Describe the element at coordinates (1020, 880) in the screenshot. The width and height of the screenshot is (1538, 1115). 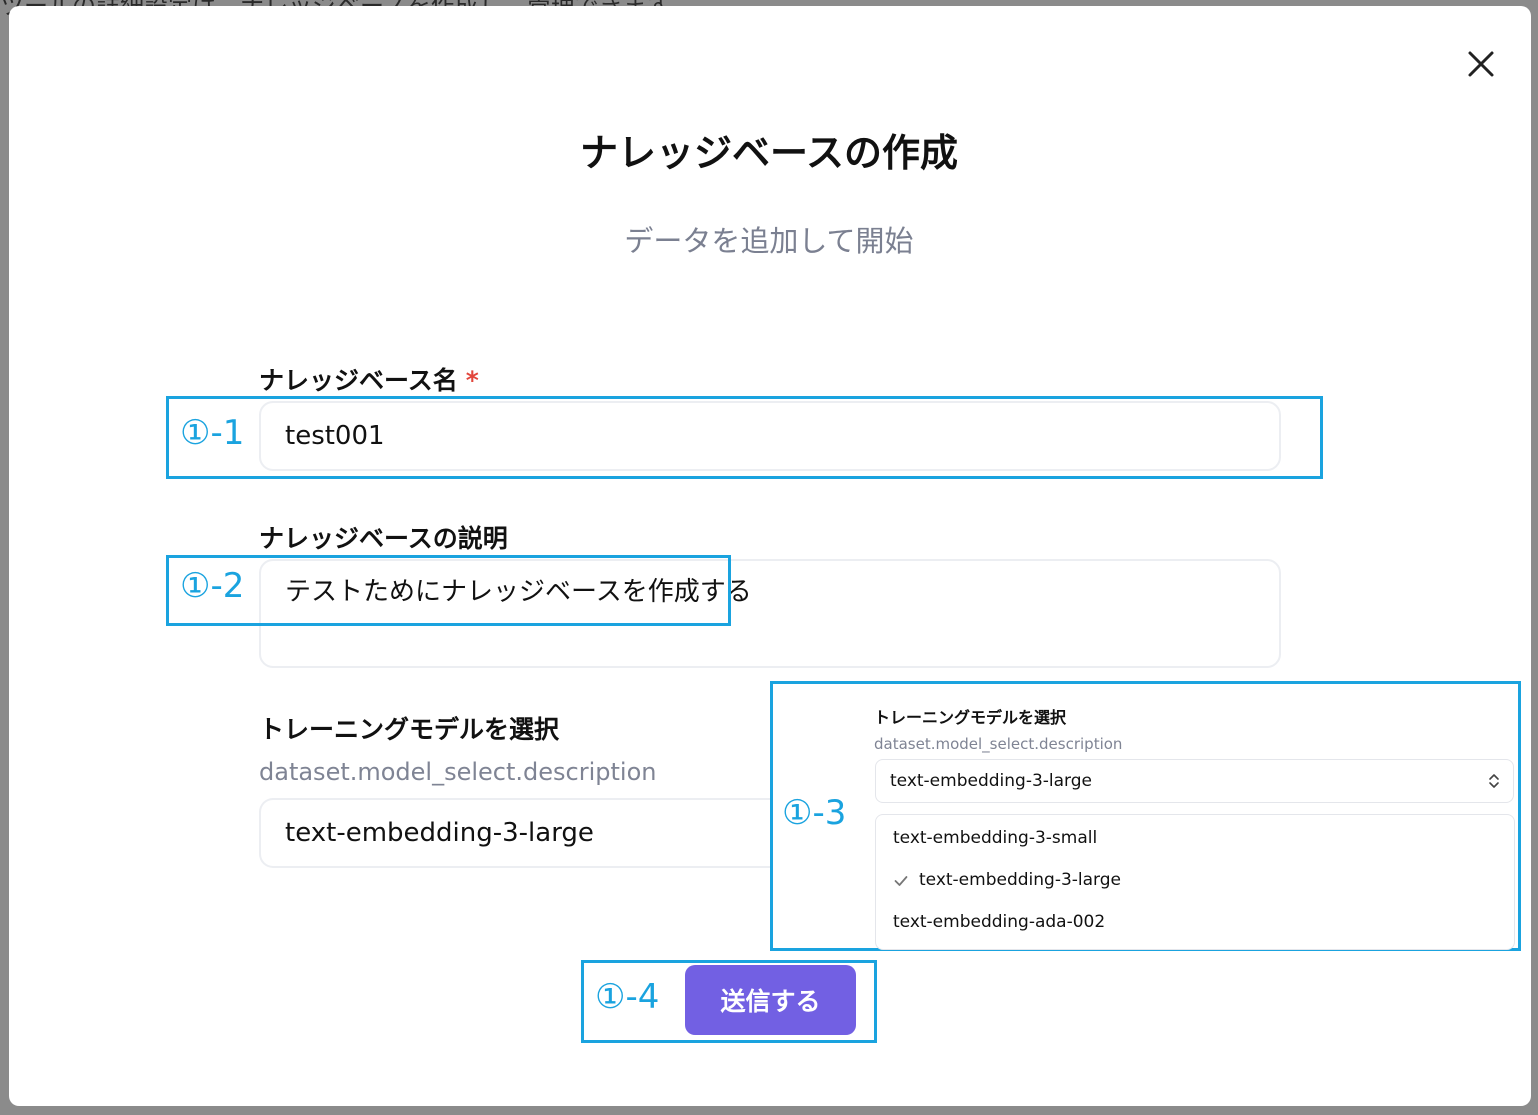
I see `option-text-embedding-3-large: text-embedding-3-large` at that location.